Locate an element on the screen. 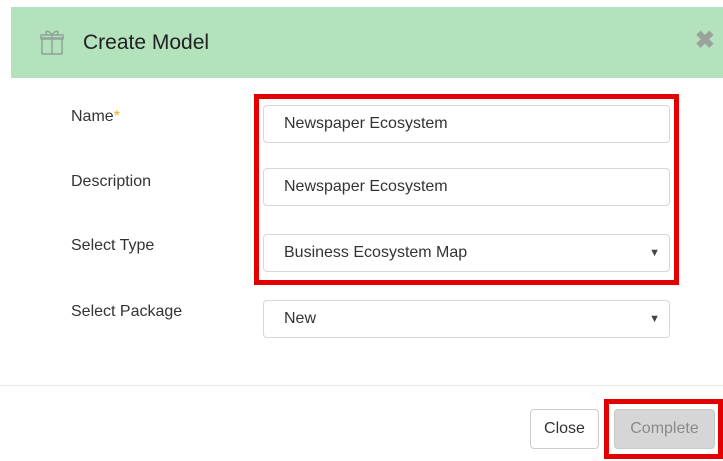  select-type-label: Select Type is located at coordinates (113, 245).